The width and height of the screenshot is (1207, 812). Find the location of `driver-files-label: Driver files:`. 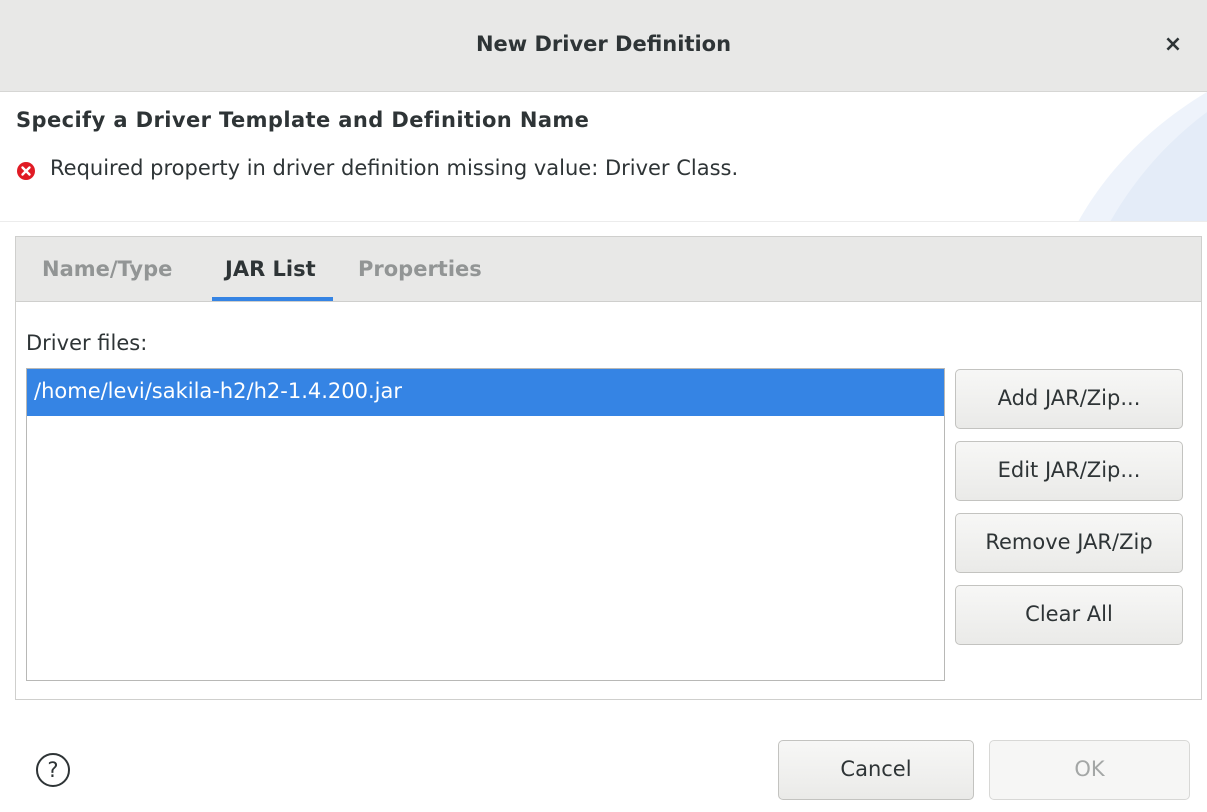

driver-files-label: Driver files: is located at coordinates (87, 343).